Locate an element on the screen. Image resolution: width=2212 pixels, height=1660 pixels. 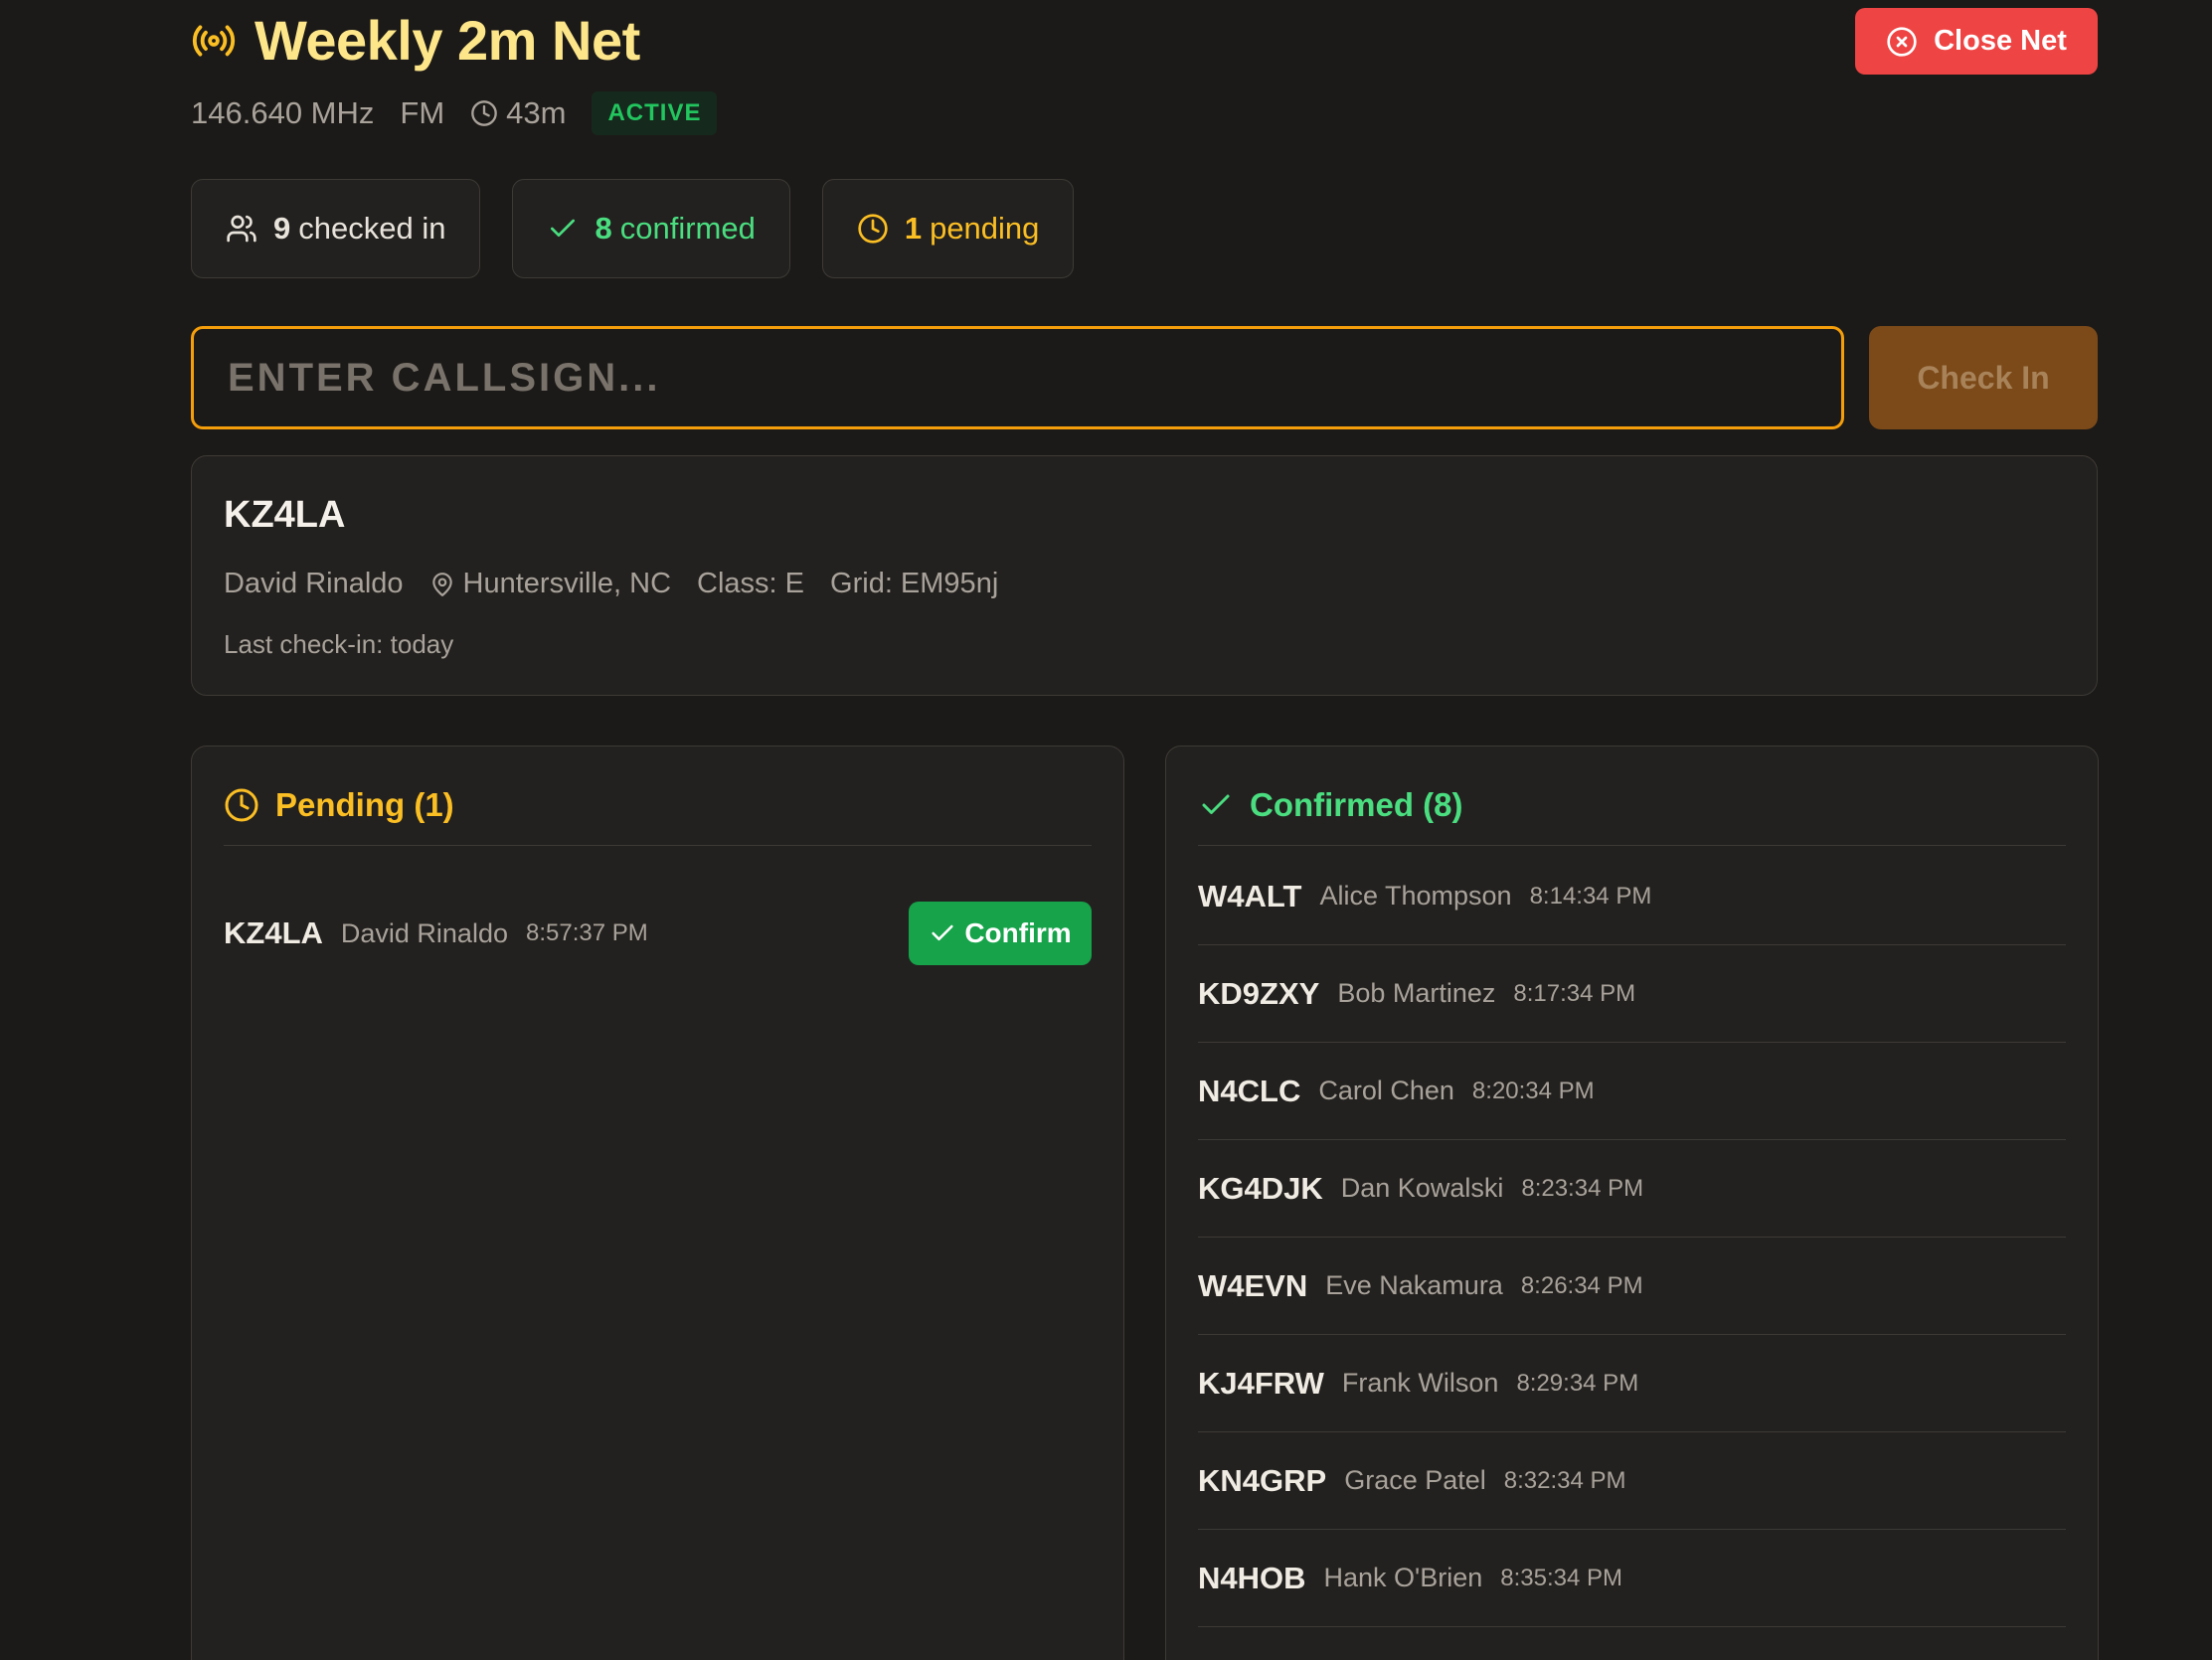
confirmed-callsign: KN4GRP is located at coordinates (1262, 1480).